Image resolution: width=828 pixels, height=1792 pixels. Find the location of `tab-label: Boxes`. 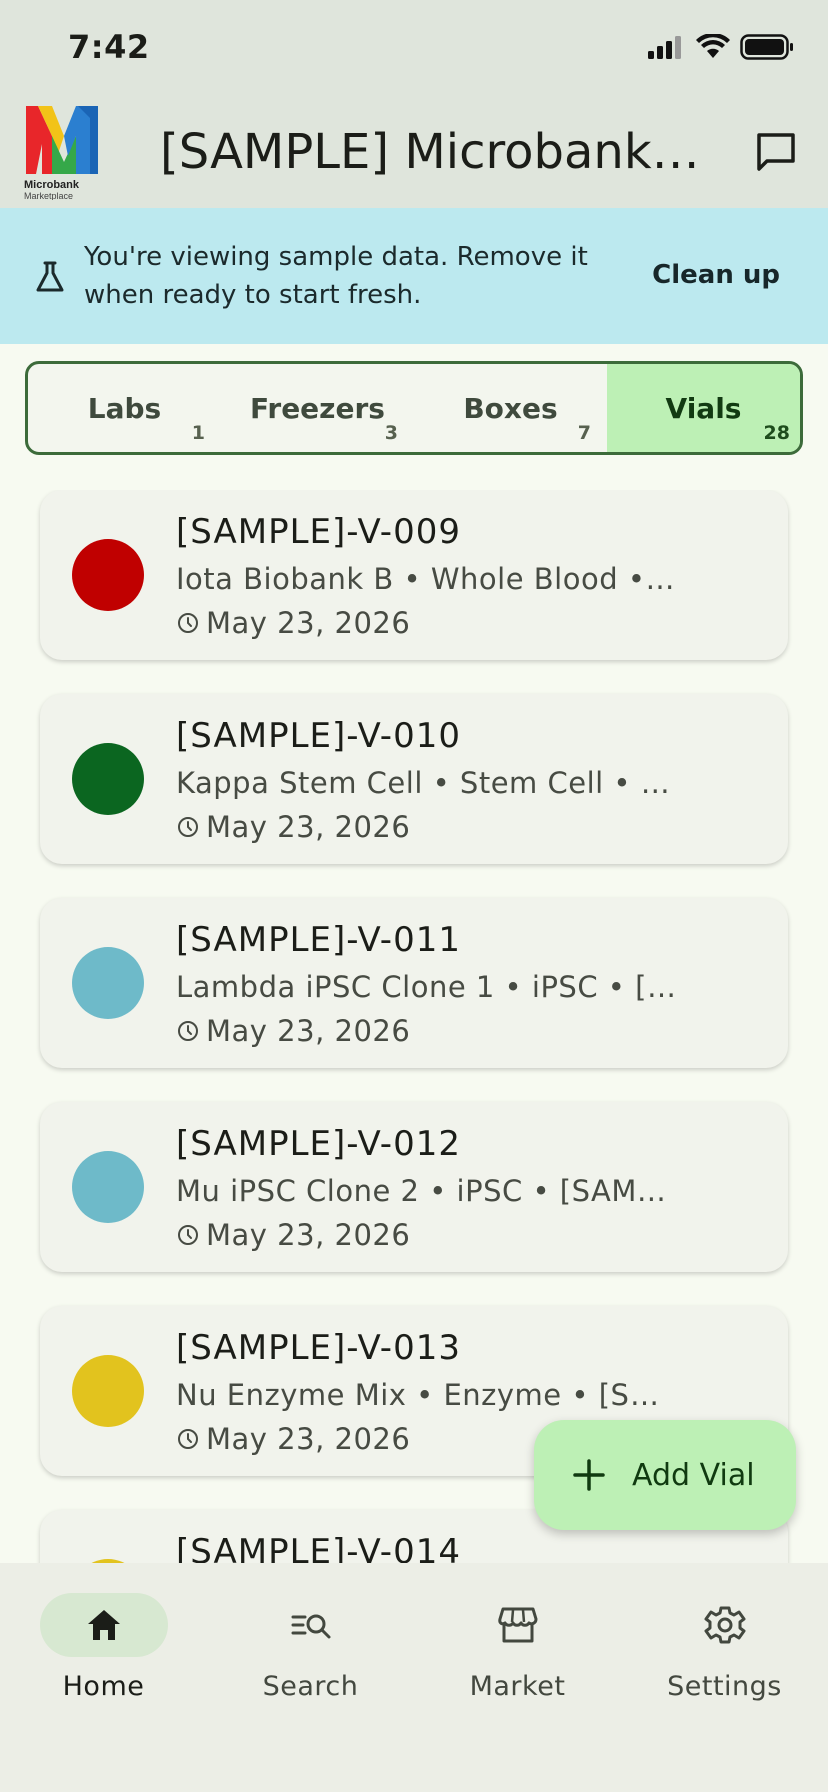

tab-label: Boxes is located at coordinates (510, 408).